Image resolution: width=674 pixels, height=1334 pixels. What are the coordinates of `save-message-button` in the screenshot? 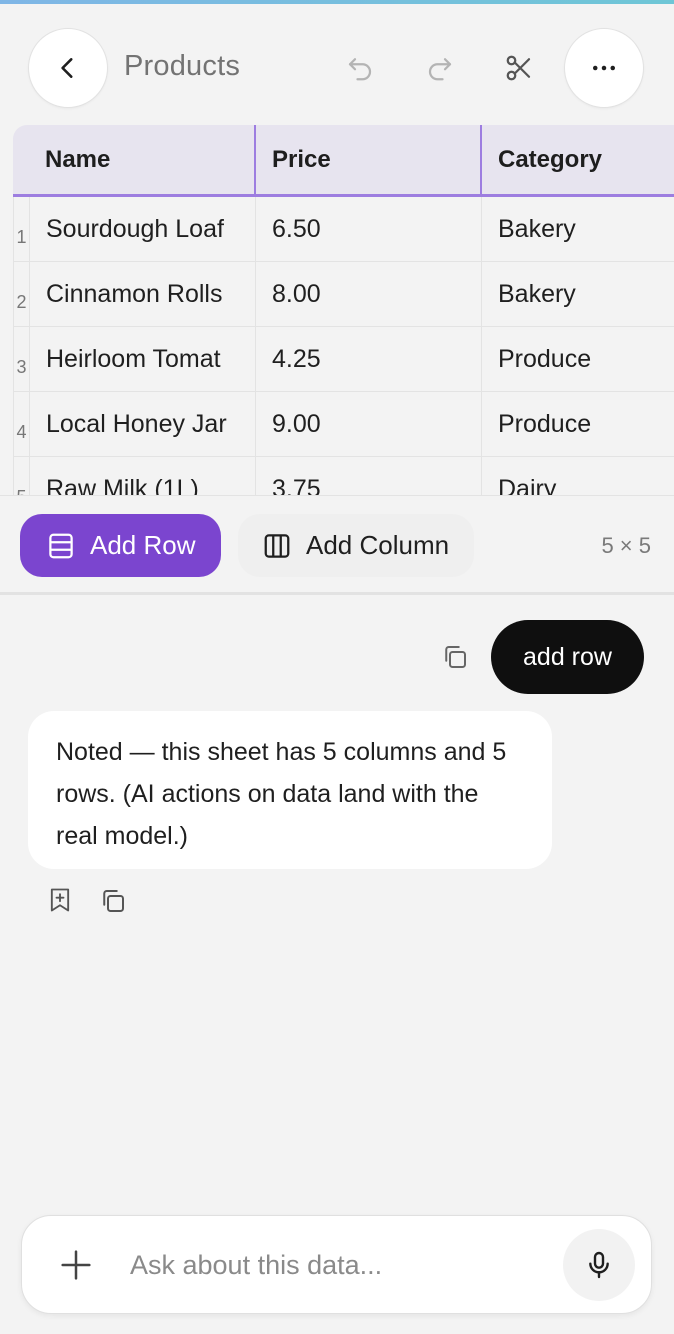 It's located at (61, 901).